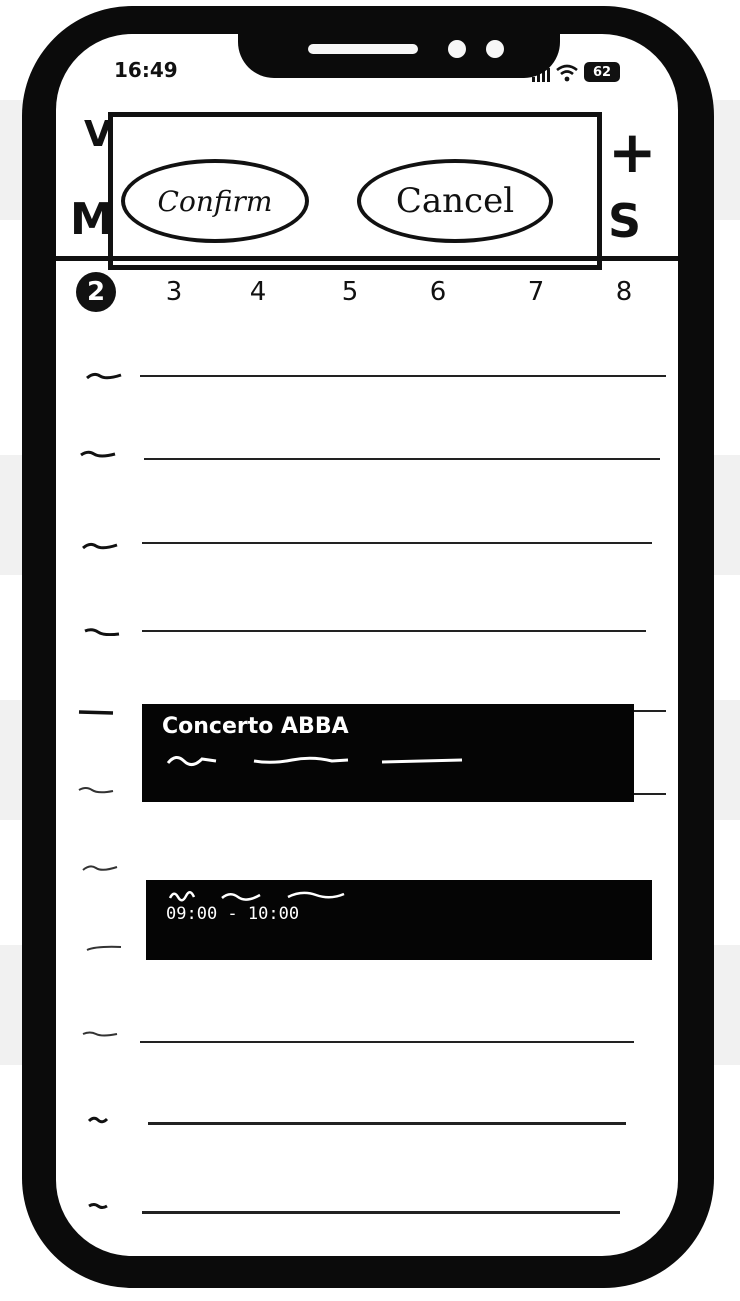 This screenshot has width=740, height=1301. I want to click on event-detail-scribble, so click(314, 761).